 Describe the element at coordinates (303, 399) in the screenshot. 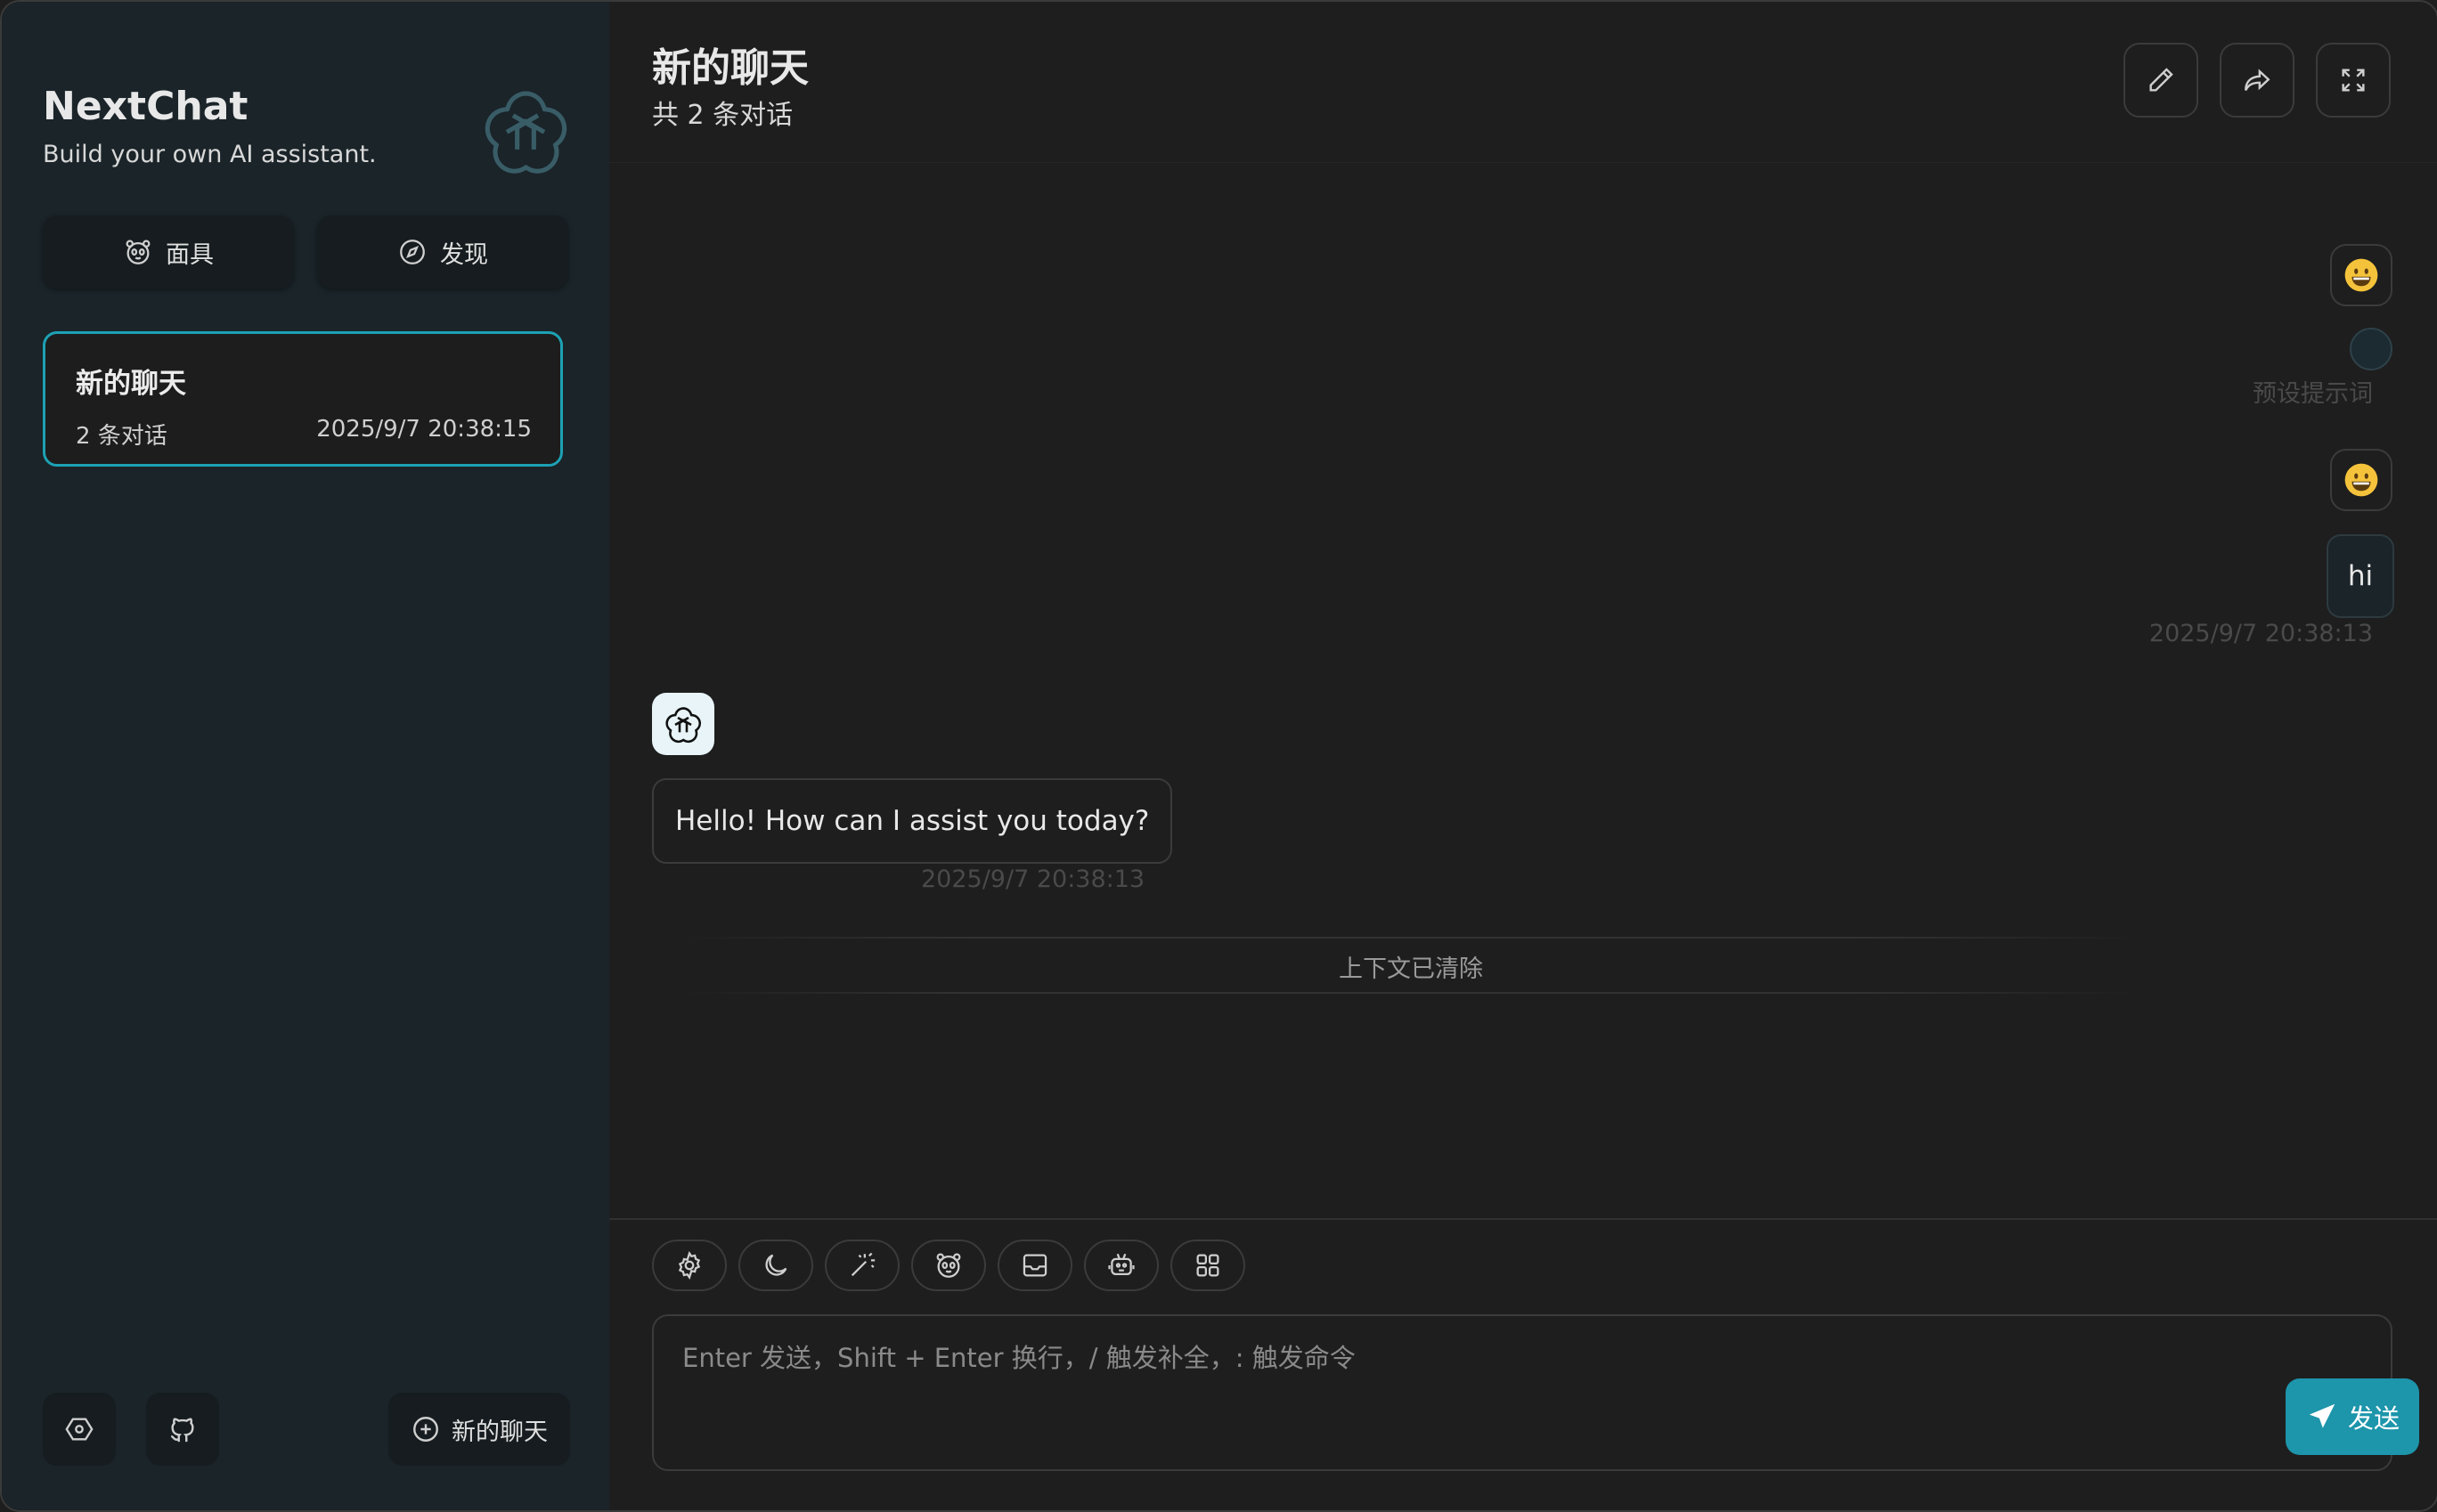

I see `chat-list-item: 新的聊天 2 条对话 2025/9/7 20:38:15` at that location.